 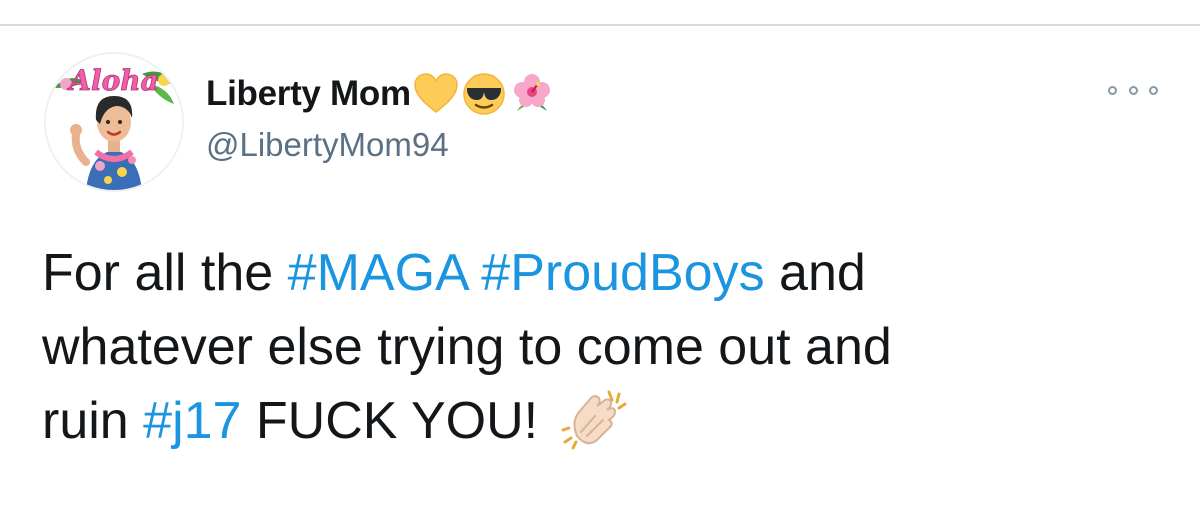 I want to click on hibiscus-icon, so click(x=532, y=94).